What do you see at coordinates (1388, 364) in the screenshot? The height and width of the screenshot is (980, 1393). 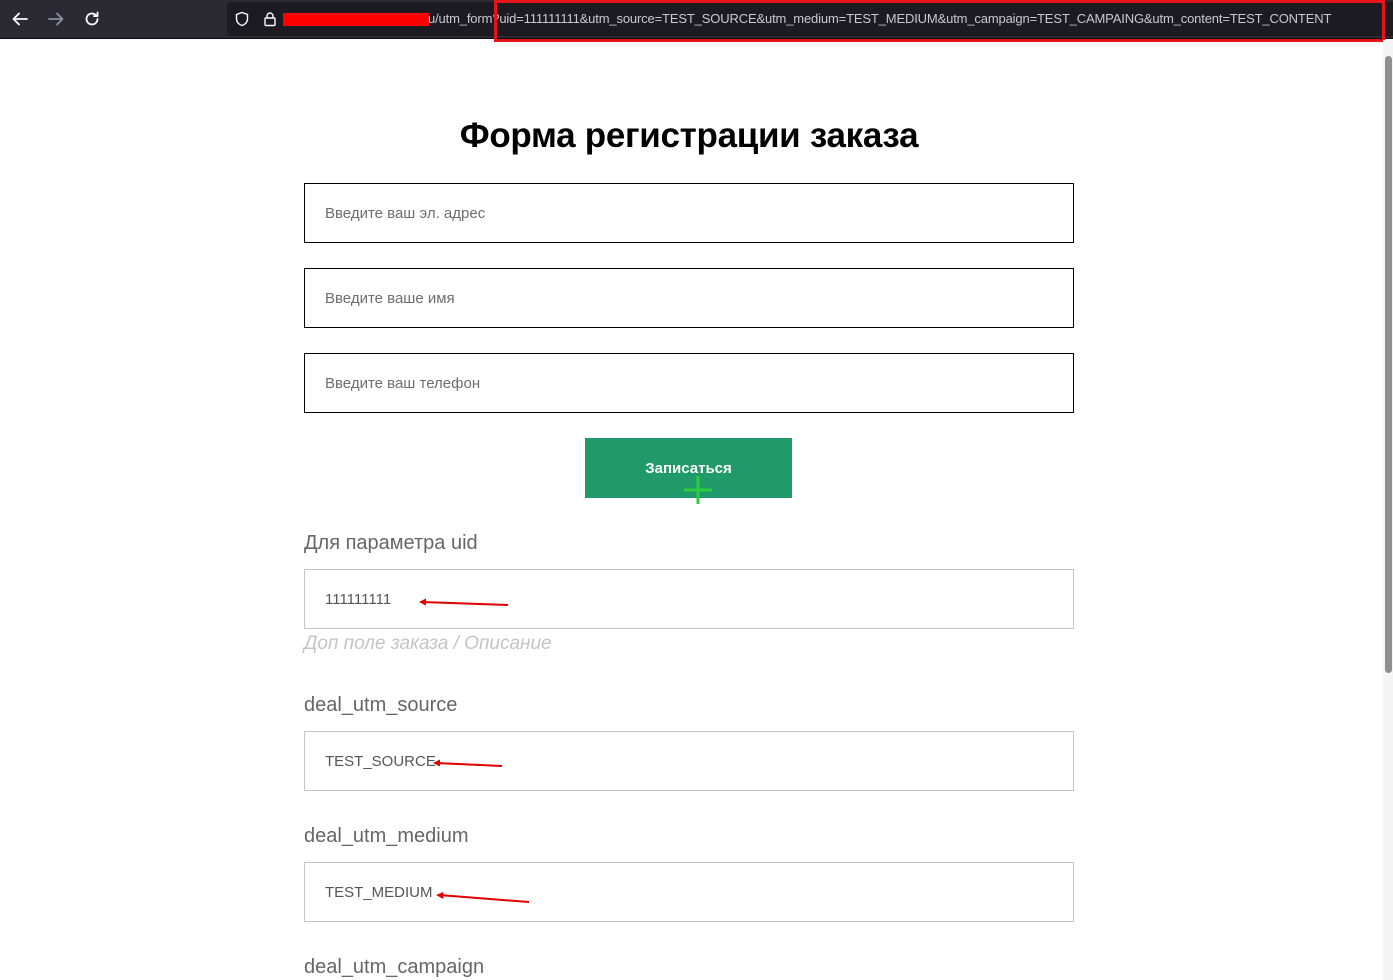 I see `scrollbar-thumb` at bounding box center [1388, 364].